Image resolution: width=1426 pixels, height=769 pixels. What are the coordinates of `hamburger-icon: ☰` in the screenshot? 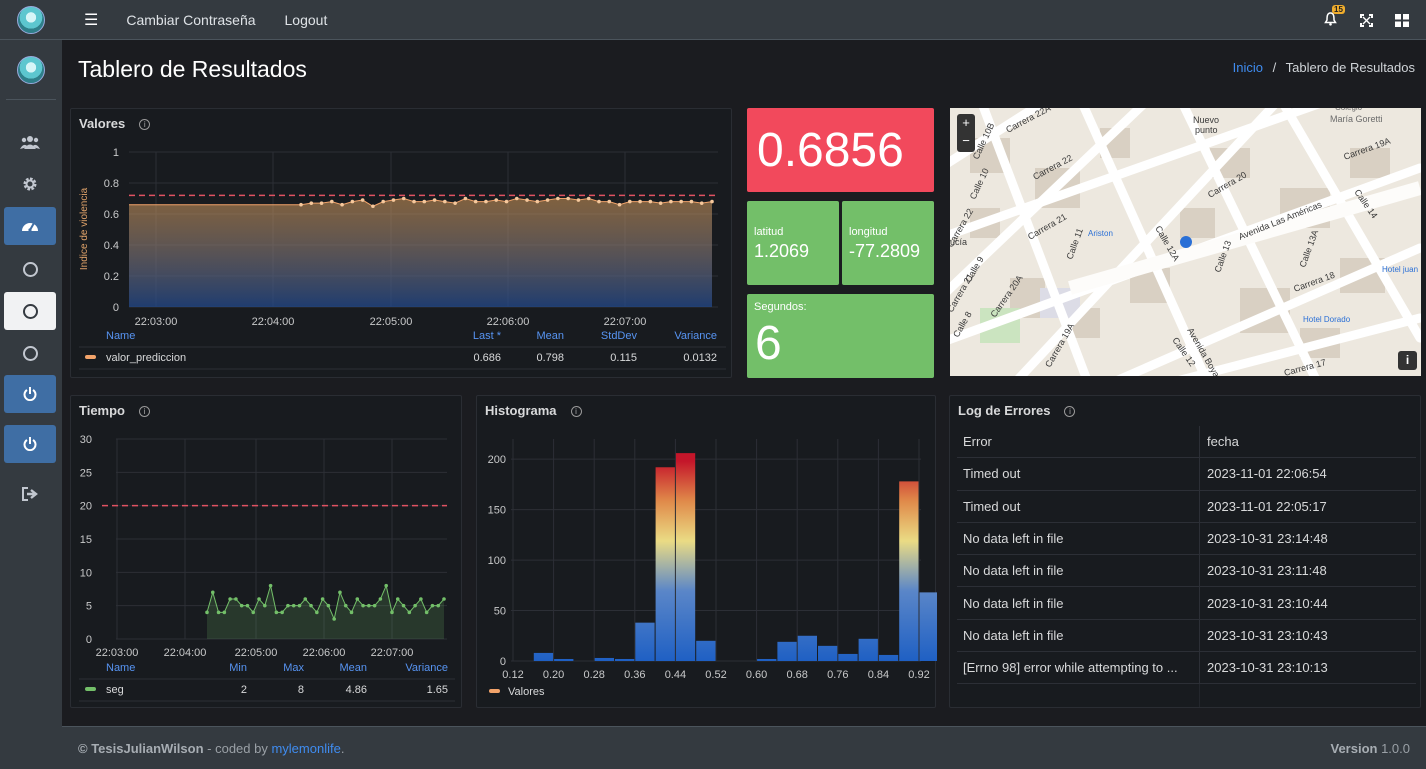 It's located at (91, 20).